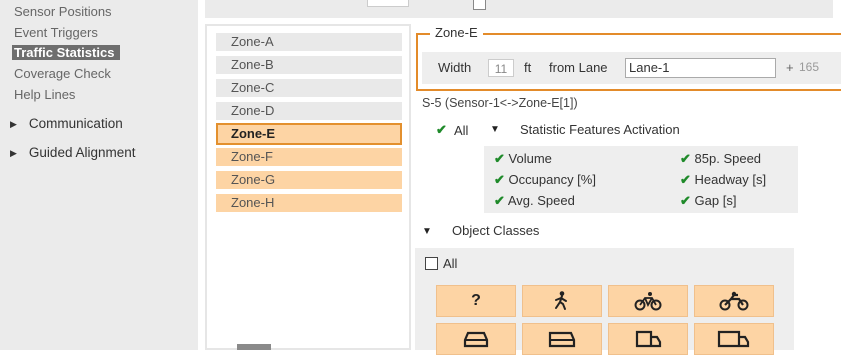  I want to click on zone-item-e: Zone-E, so click(309, 134).